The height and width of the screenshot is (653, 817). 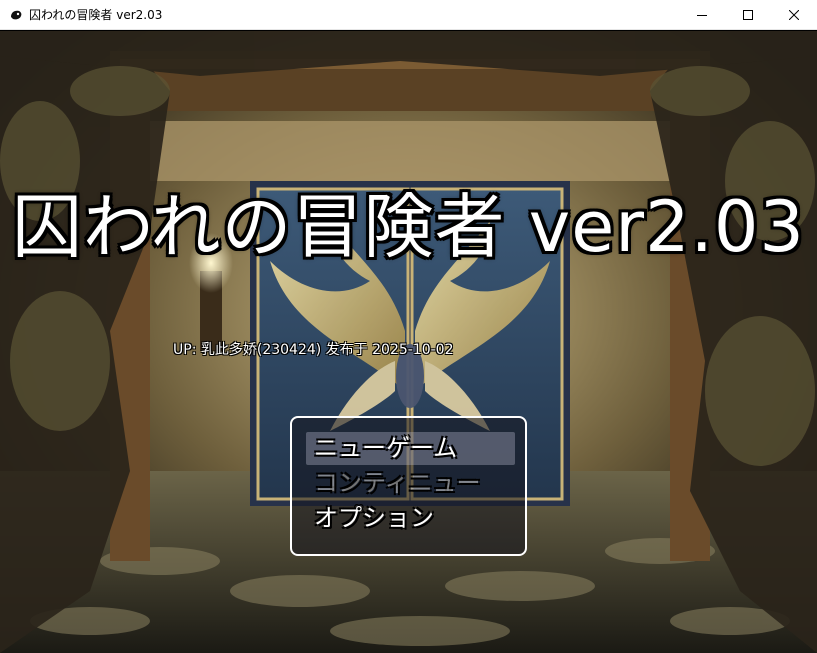 What do you see at coordinates (313, 350) in the screenshot?
I see `uploader-credit: UP: 乳此多娇(230424) 发布于 2025-10-02` at bounding box center [313, 350].